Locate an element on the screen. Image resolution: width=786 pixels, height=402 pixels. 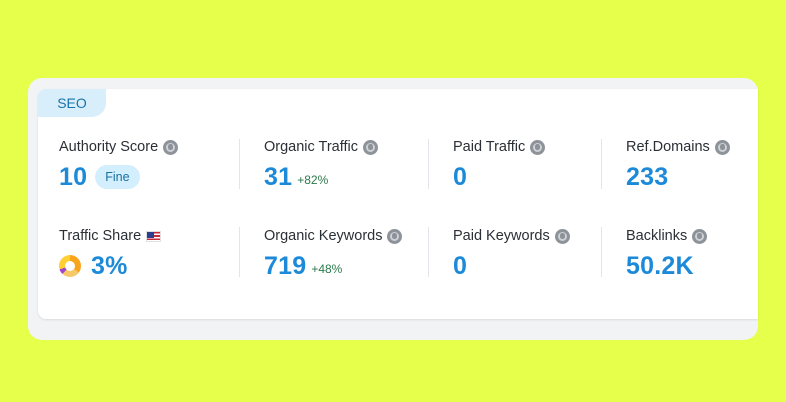
metric-organic-keywords: Organic Keywords 719 +48% is located at coordinates (333, 253).